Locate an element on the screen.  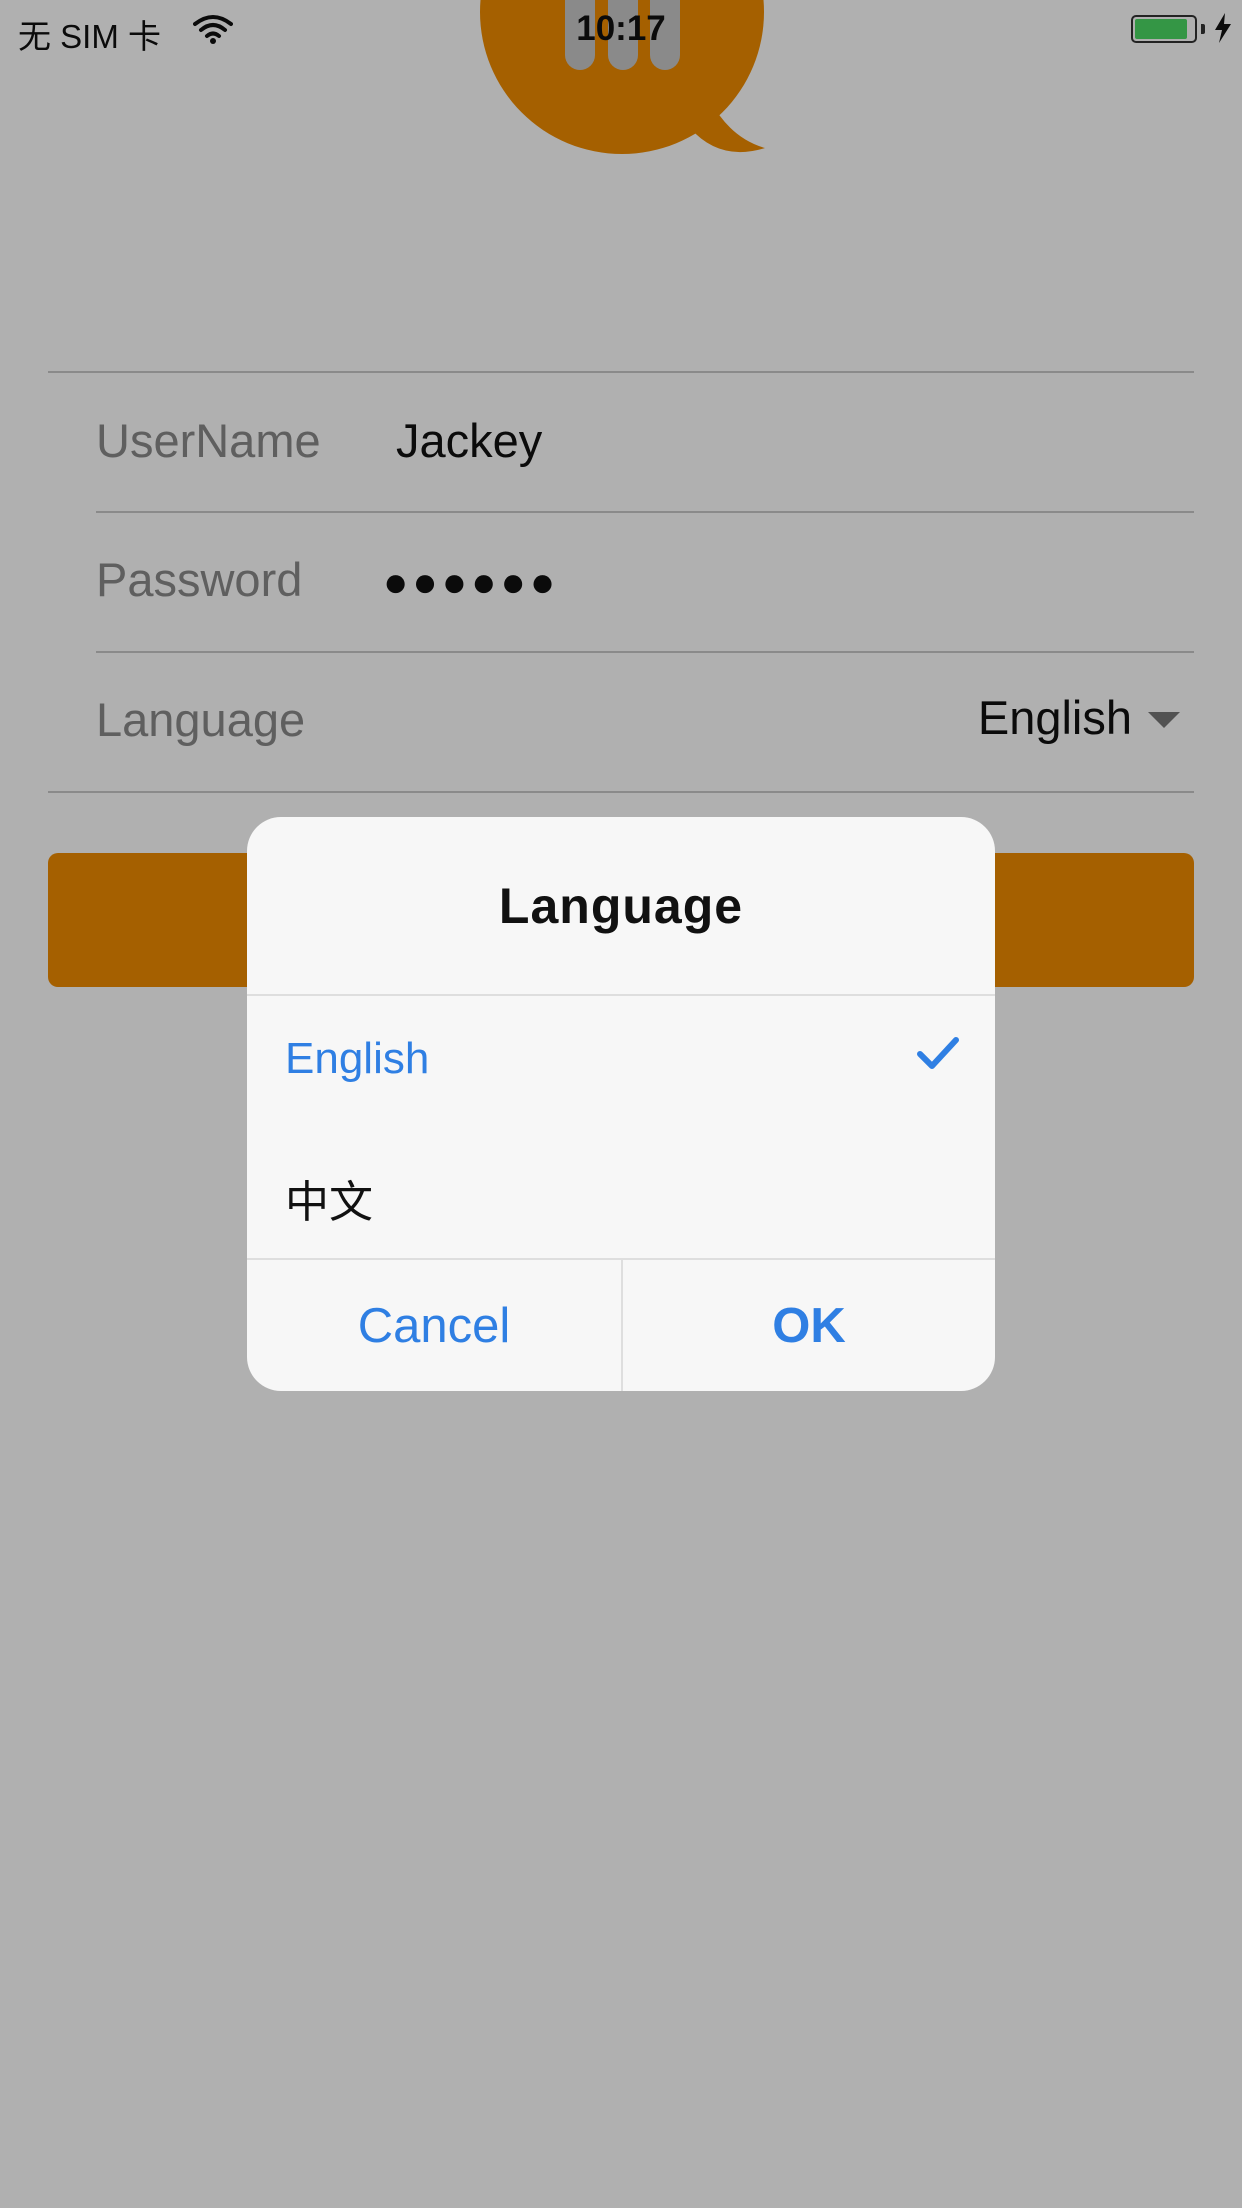
language-option-chinese: 中文 is located at coordinates (621, 1194).